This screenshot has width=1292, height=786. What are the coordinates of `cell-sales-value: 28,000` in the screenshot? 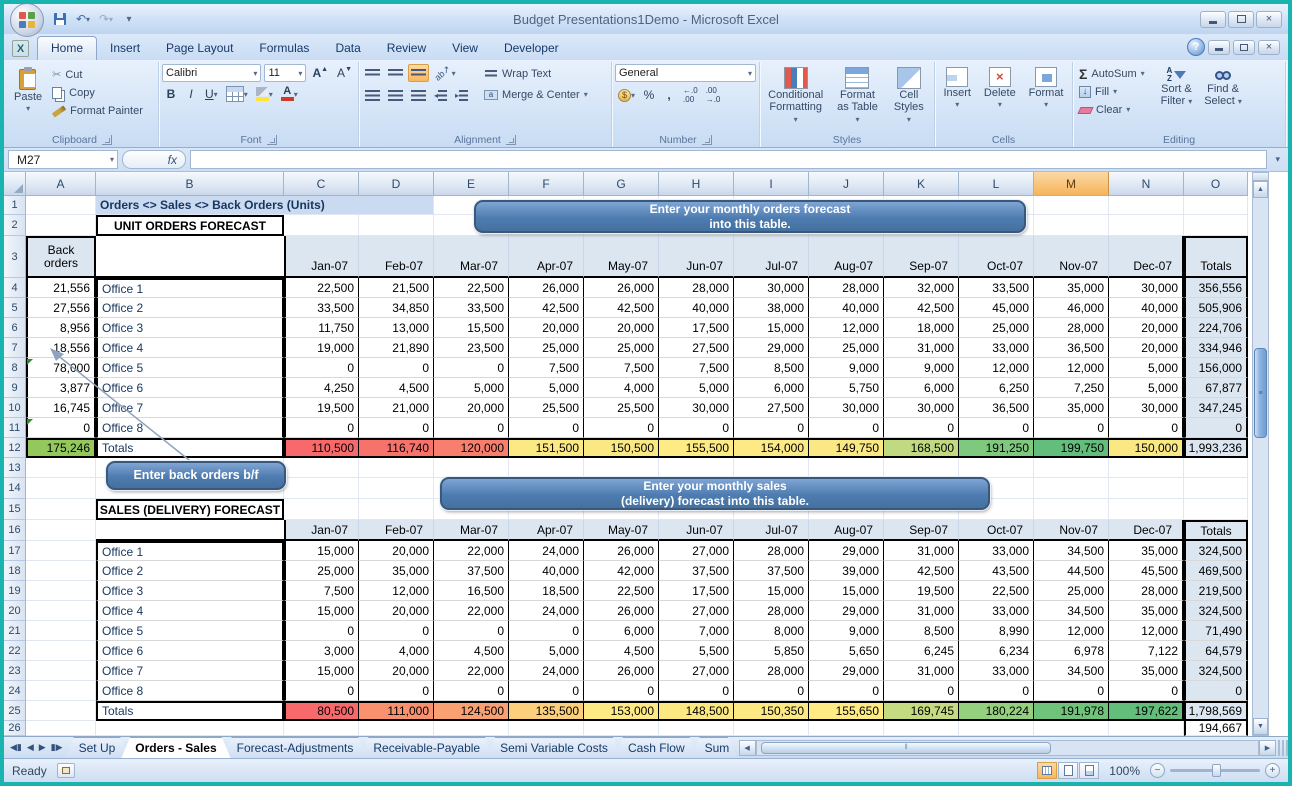 It's located at (771, 611).